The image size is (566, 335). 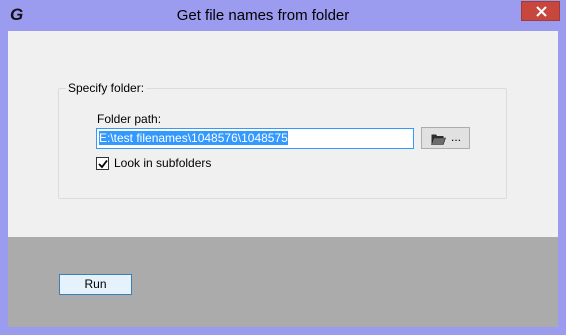 What do you see at coordinates (162, 163) in the screenshot?
I see `look-in-subfolders-label: Look in subfolders` at bounding box center [162, 163].